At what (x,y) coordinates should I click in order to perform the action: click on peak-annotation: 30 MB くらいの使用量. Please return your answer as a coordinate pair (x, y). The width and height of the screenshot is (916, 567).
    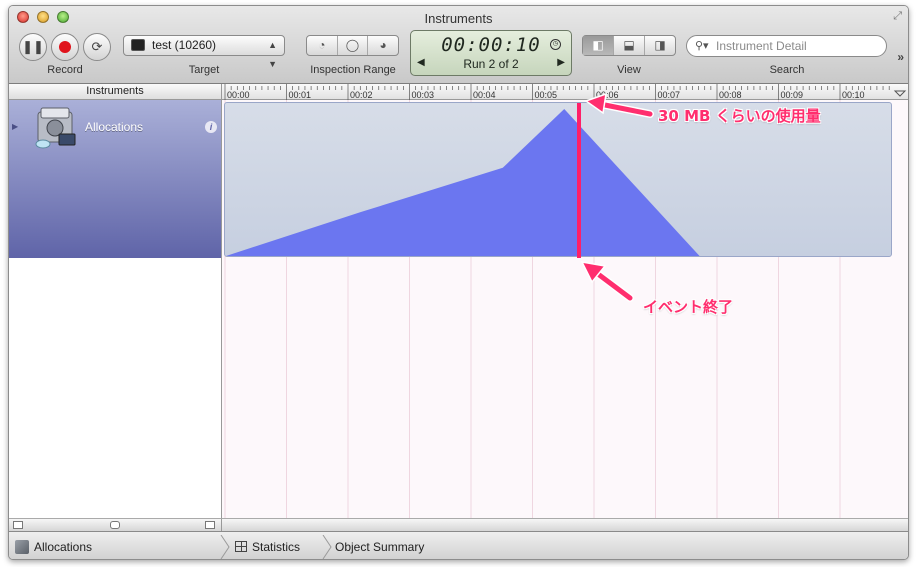
    Looking at the image, I should click on (739, 116).